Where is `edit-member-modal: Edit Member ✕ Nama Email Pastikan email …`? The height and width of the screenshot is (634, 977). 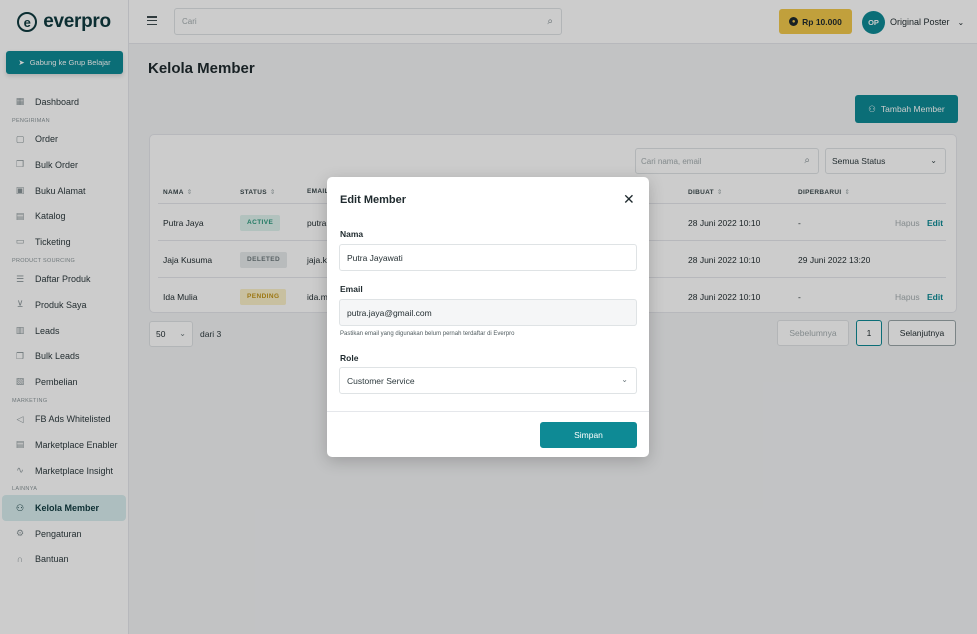 edit-member-modal: Edit Member ✕ Nama Email Pastikan email … is located at coordinates (488, 317).